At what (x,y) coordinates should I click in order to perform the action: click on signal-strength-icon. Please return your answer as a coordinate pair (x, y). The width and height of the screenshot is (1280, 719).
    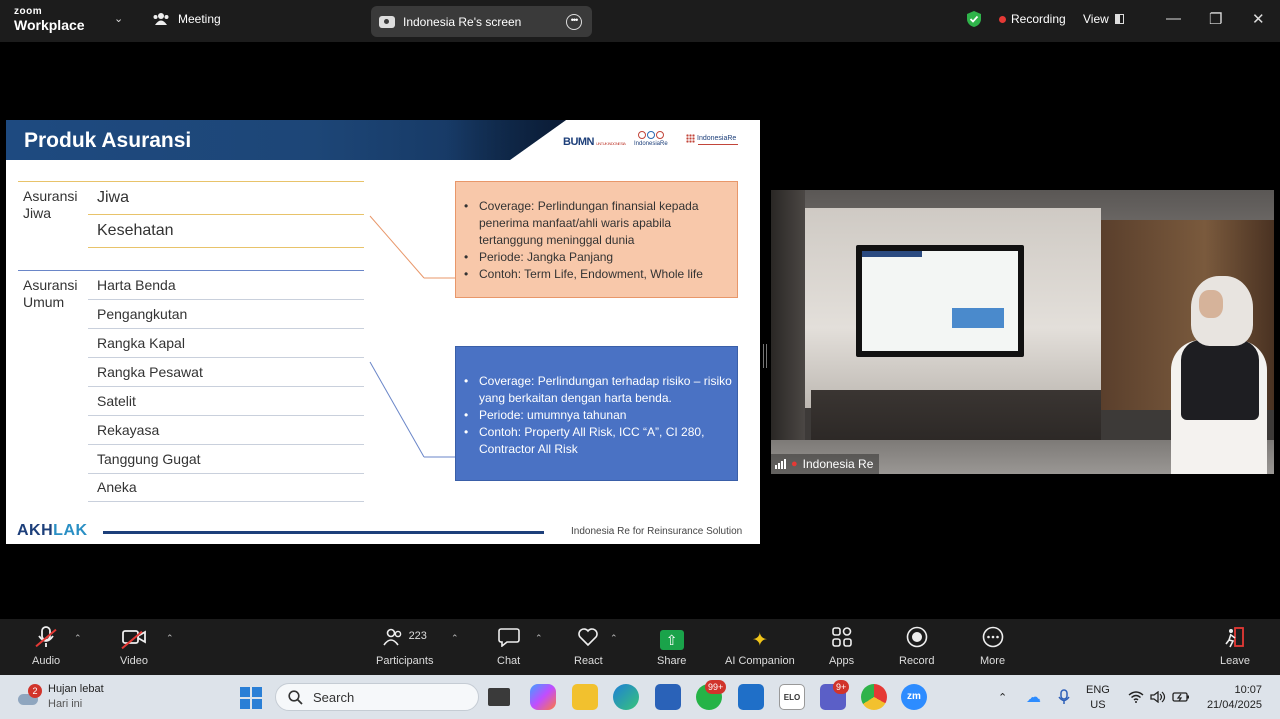
    Looking at the image, I should click on (780, 464).